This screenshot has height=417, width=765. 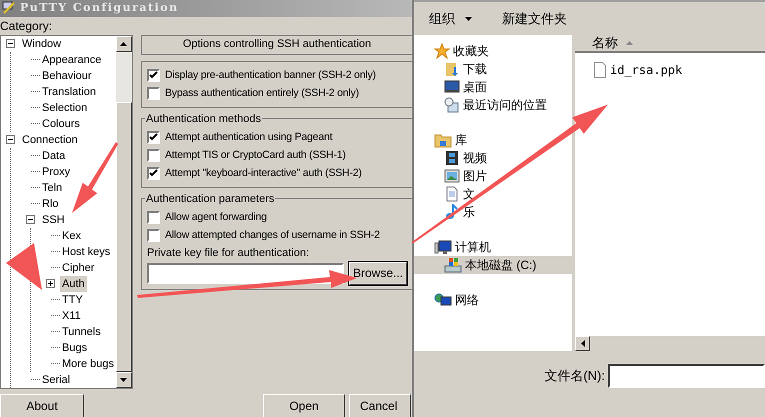 I want to click on key-file-field, so click(x=245, y=273).